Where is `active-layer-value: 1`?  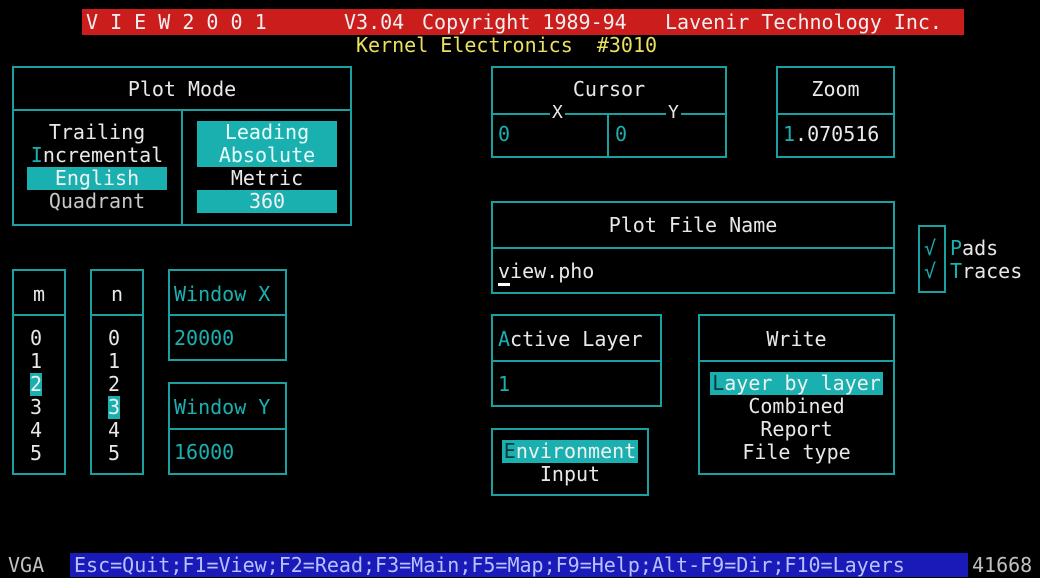 active-layer-value: 1 is located at coordinates (504, 384).